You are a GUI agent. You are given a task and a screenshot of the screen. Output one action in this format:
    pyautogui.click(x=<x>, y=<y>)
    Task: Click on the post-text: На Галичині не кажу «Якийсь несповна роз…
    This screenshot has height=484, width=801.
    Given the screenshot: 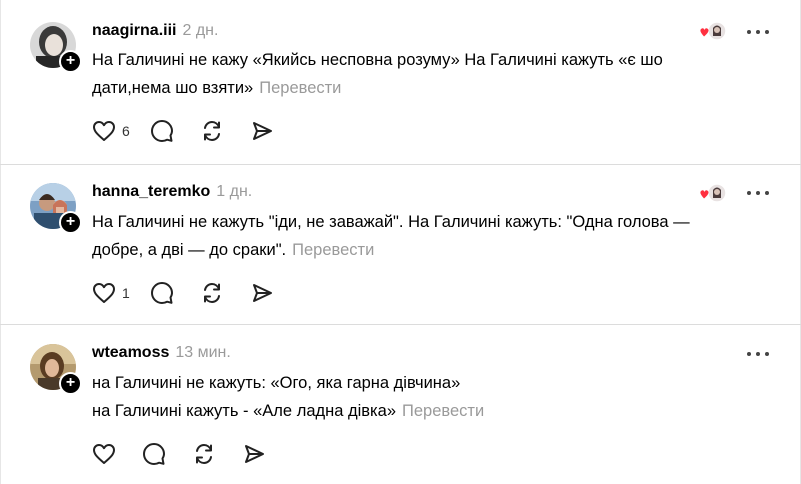 What is the action you would take?
    pyautogui.click(x=377, y=74)
    